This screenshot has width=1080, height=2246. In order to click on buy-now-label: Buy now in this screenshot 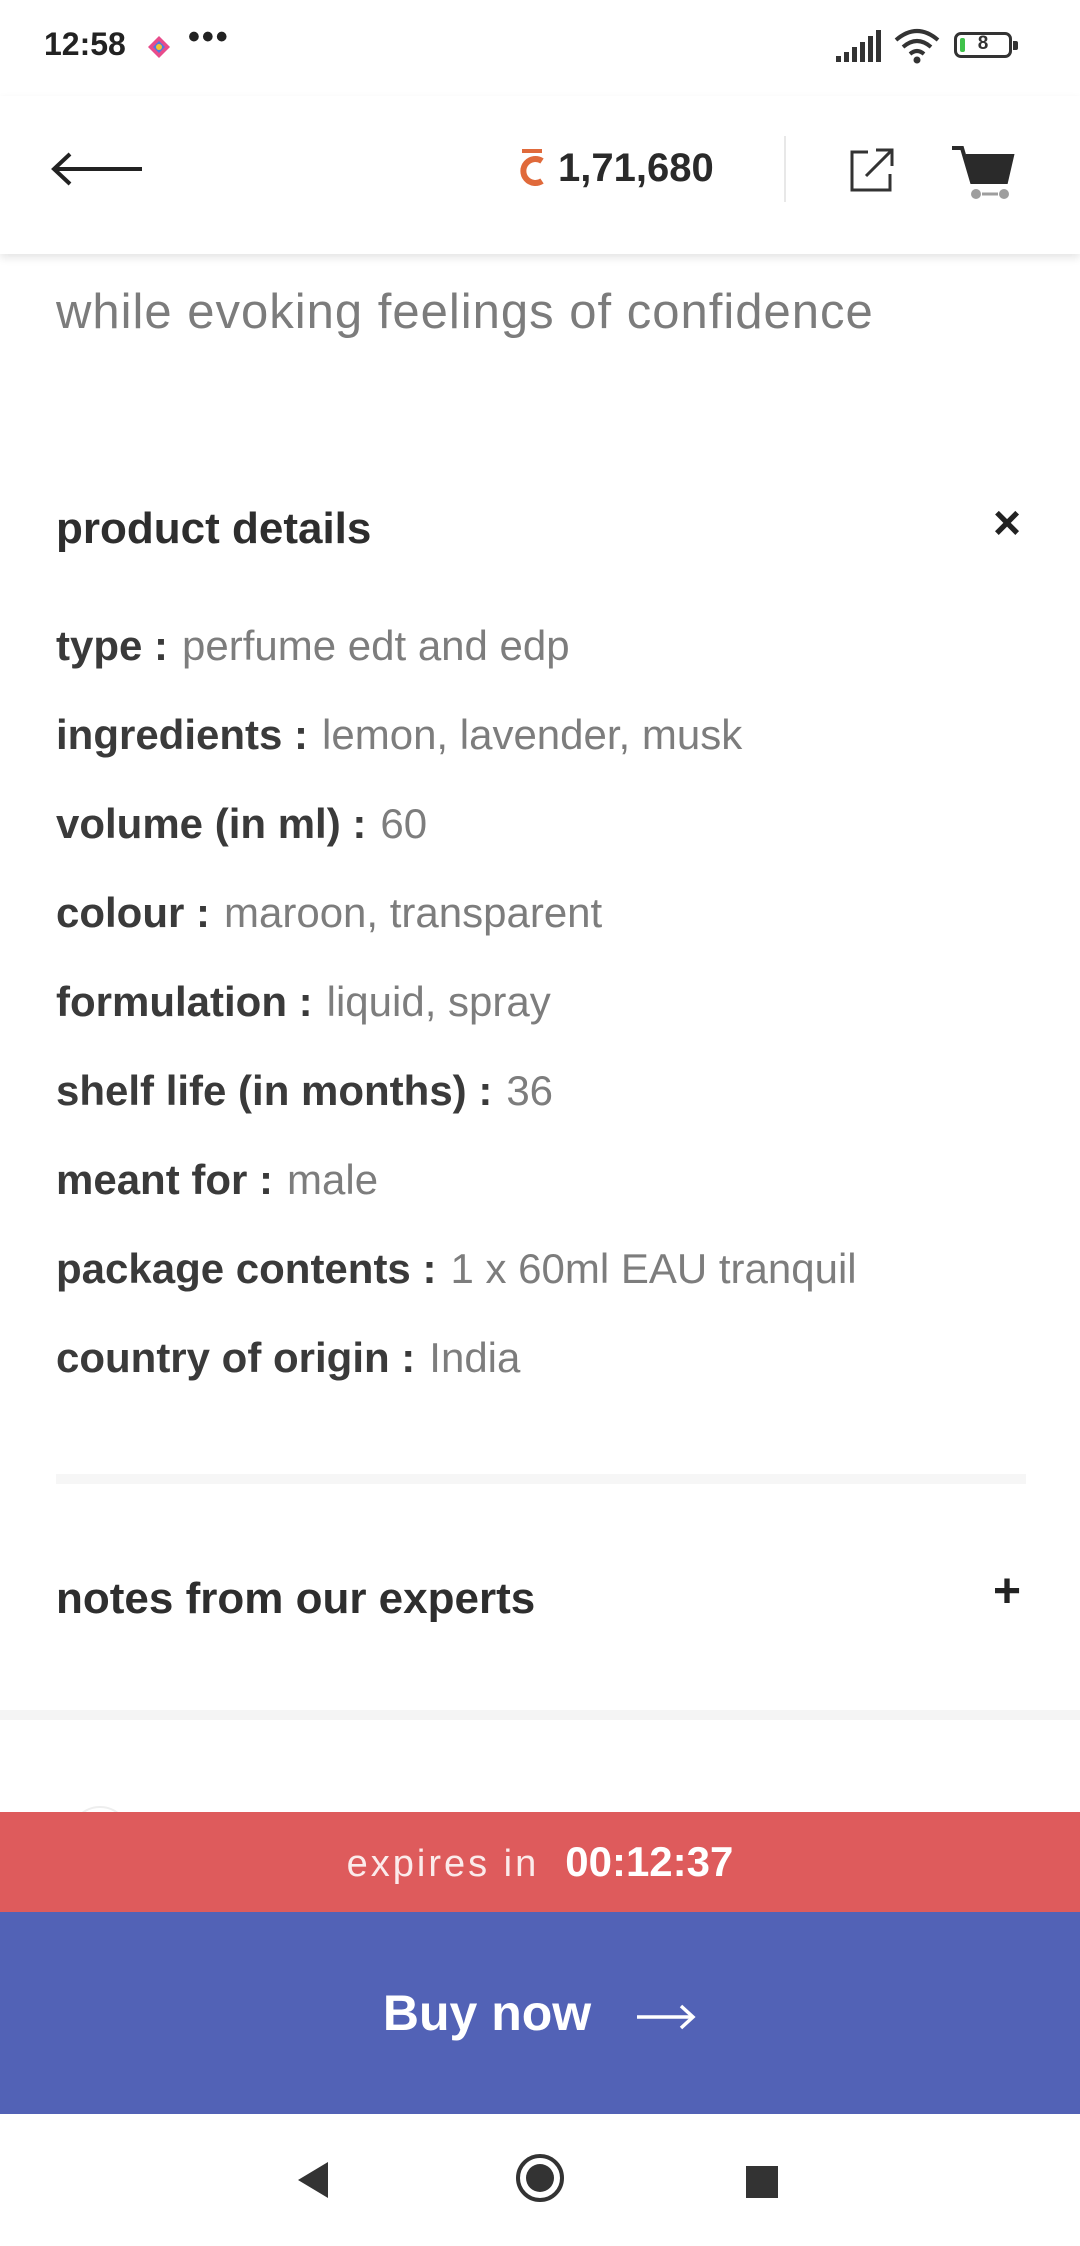, I will do `click(487, 2013)`.